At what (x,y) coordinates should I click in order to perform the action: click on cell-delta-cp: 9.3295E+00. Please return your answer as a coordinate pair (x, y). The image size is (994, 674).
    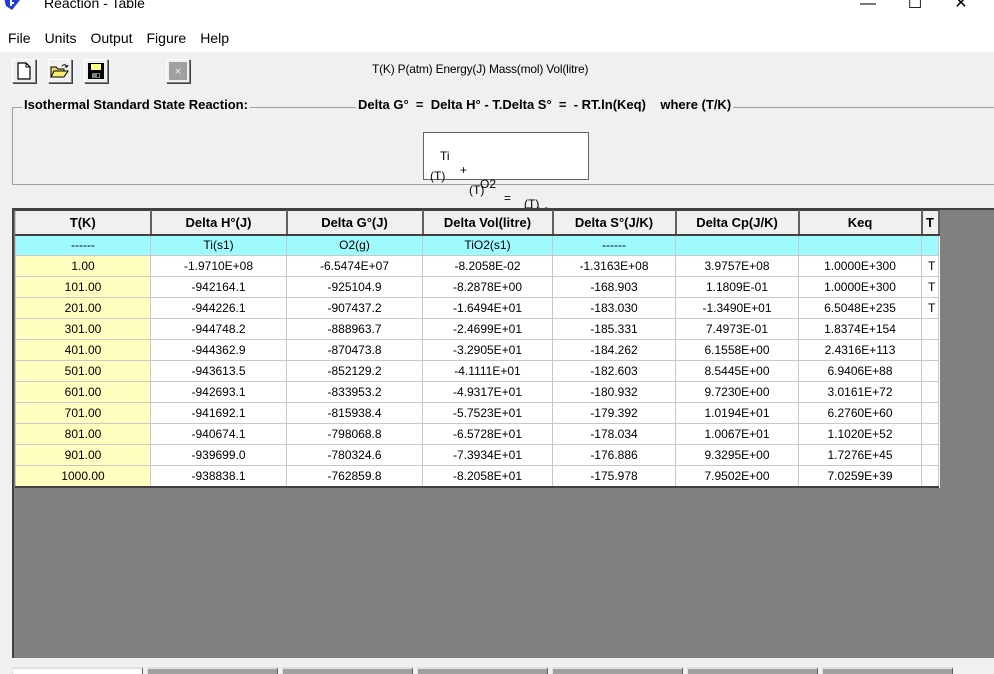
    Looking at the image, I should click on (737, 455).